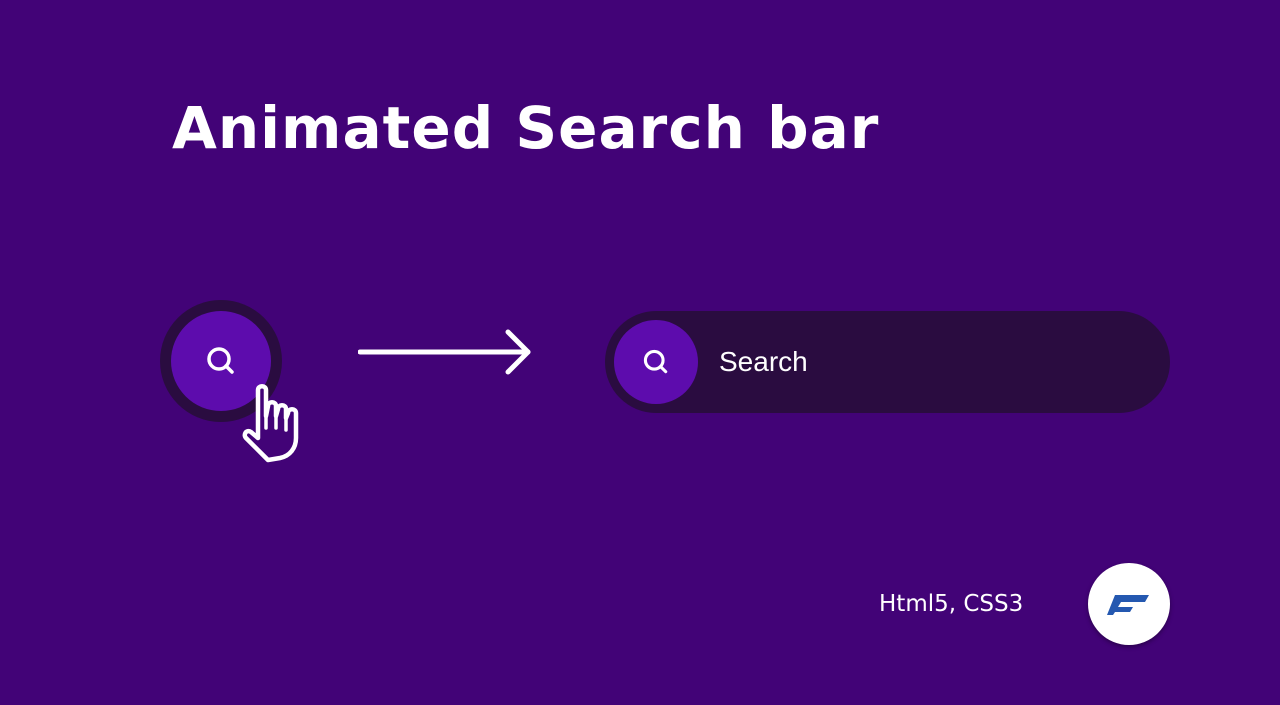  I want to click on expanded-search-bar, so click(887, 362).